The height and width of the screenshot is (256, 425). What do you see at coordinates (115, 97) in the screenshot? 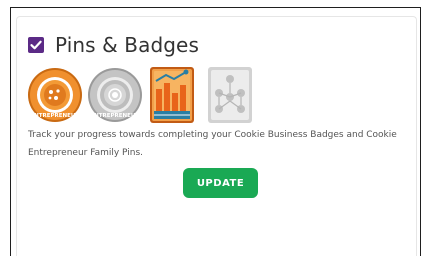
I see `silver-entrepreneur-pin-icon: ENTREPRENEUR` at bounding box center [115, 97].